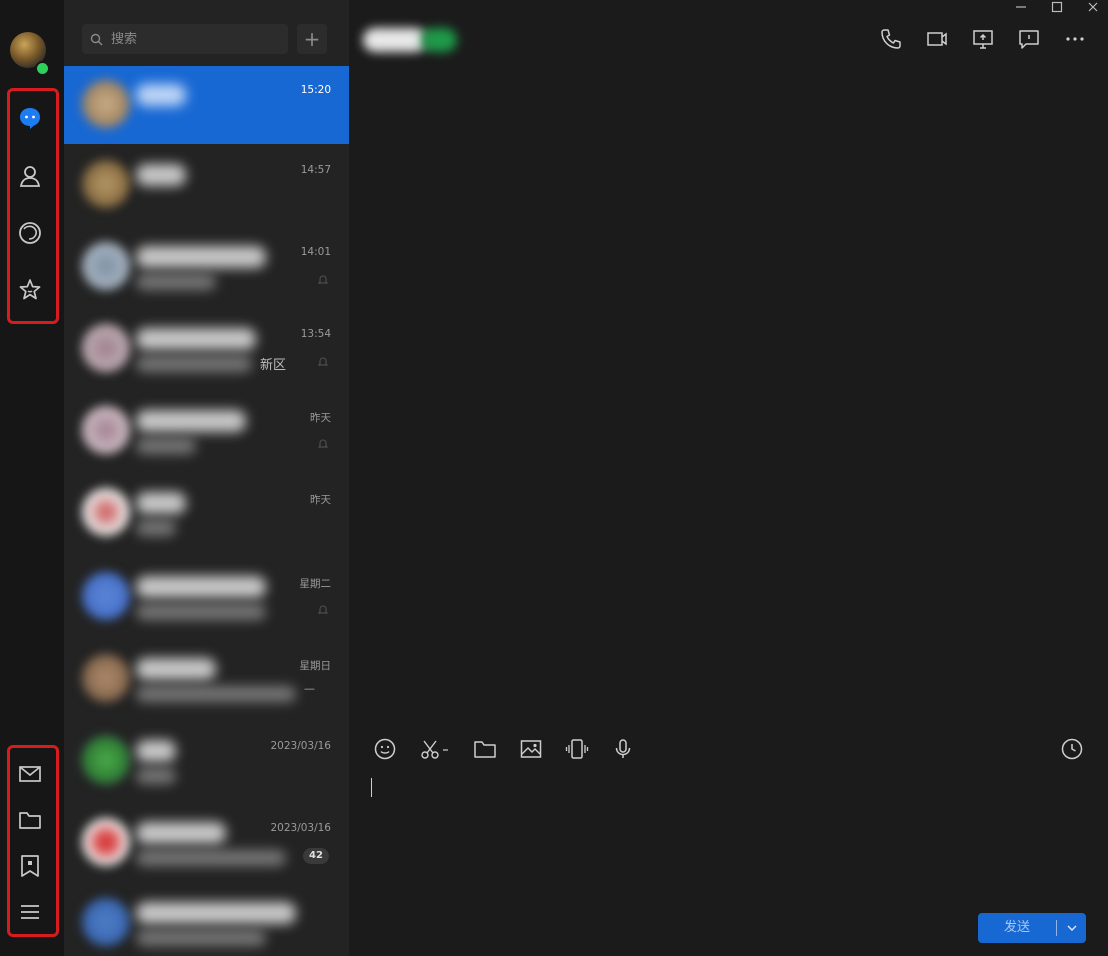 The height and width of the screenshot is (956, 1108). I want to click on vibrate-phone-icon, so click(577, 749).